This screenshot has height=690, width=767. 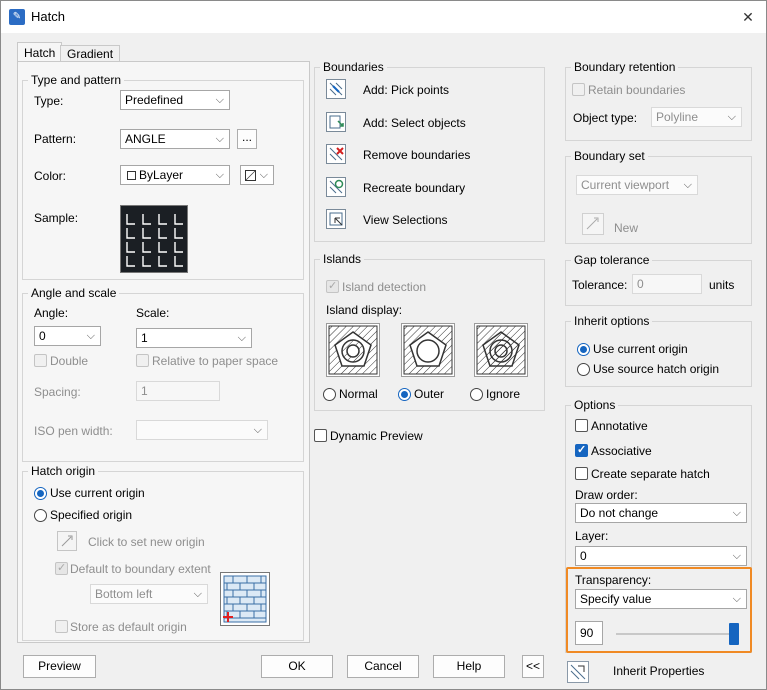 I want to click on island-ignore-preview, so click(x=501, y=350).